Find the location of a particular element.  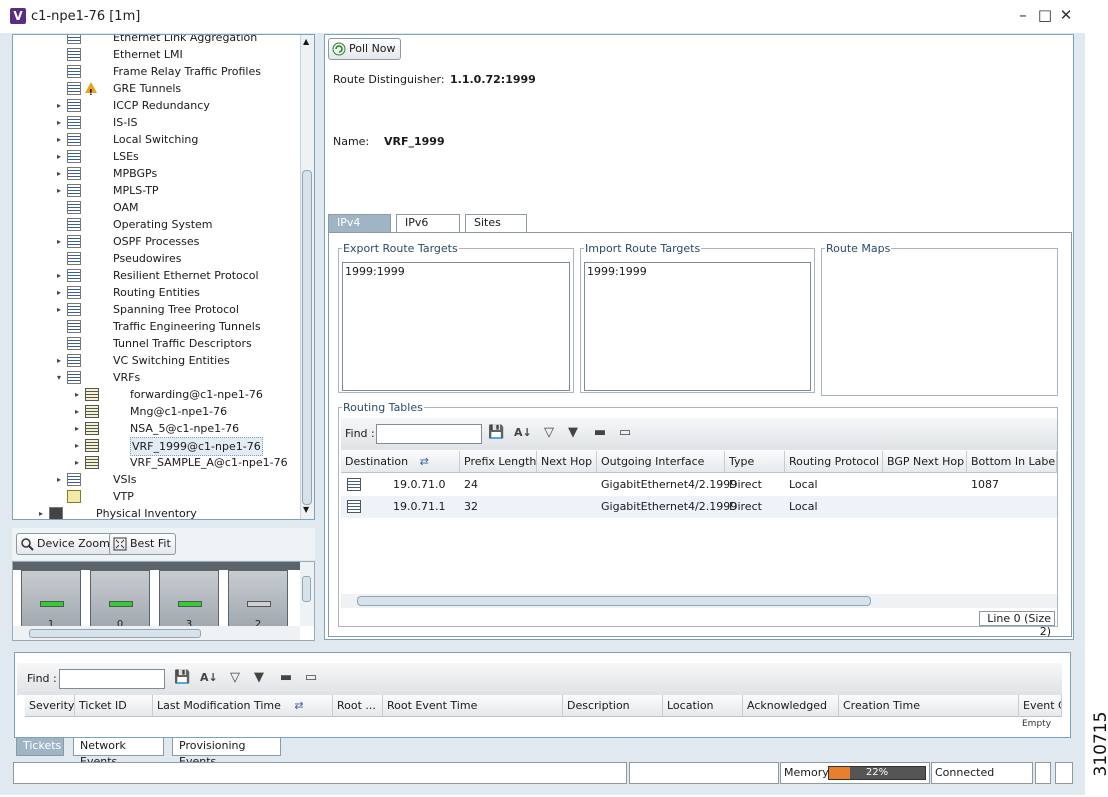

device-scroll-thumb is located at coordinates (306, 589).